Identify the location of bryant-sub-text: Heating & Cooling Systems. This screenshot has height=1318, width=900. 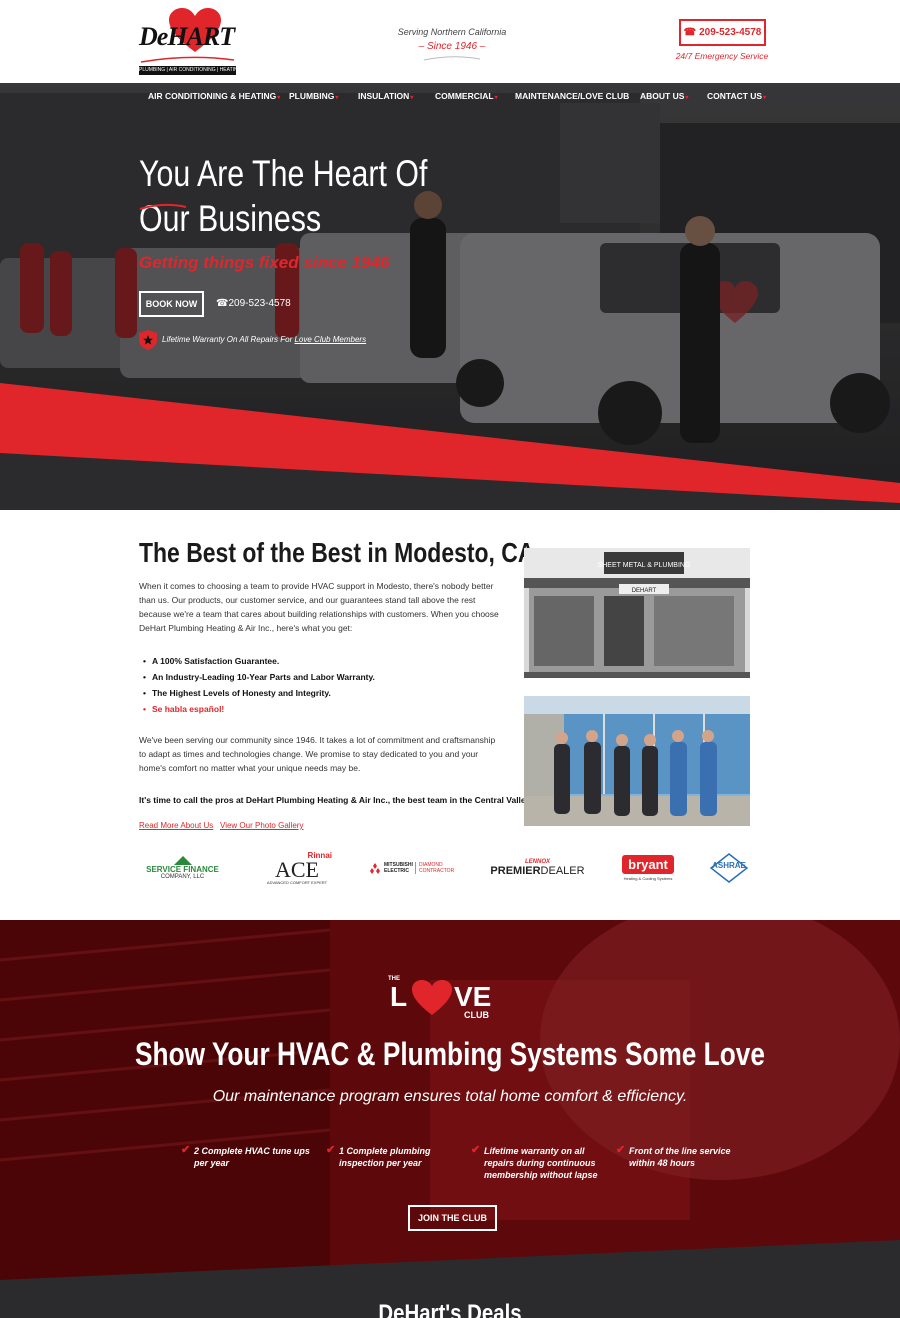
(648, 878).